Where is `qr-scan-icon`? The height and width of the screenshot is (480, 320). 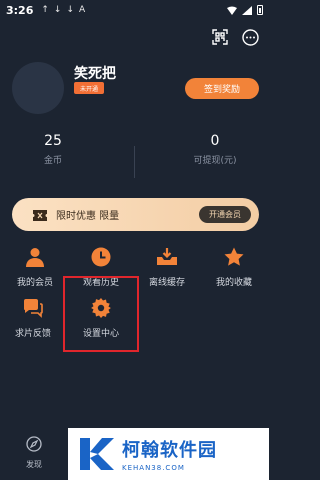
qr-scan-icon is located at coordinates (220, 37).